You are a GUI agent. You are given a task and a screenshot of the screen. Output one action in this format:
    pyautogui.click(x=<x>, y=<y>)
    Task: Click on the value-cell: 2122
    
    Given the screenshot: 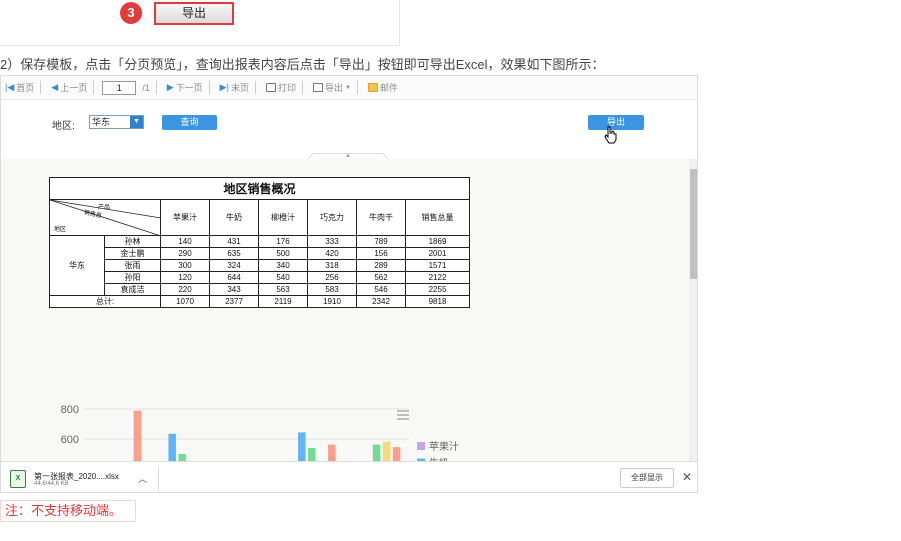 What is the action you would take?
    pyautogui.click(x=437, y=277)
    